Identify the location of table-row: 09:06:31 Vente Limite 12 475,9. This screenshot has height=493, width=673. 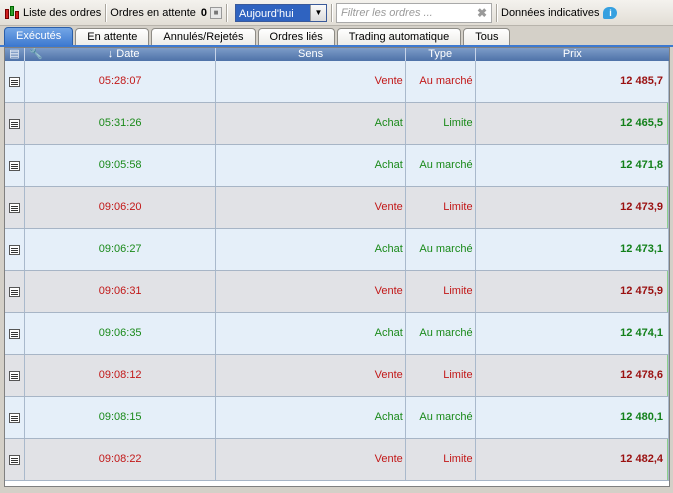
(337, 292).